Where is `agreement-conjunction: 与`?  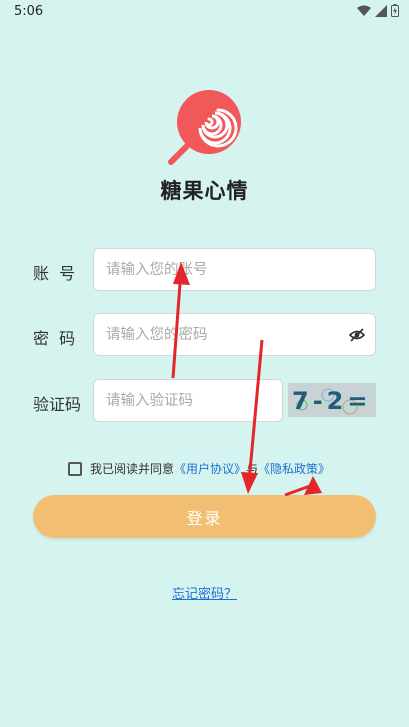 agreement-conjunction: 与 is located at coordinates (252, 469).